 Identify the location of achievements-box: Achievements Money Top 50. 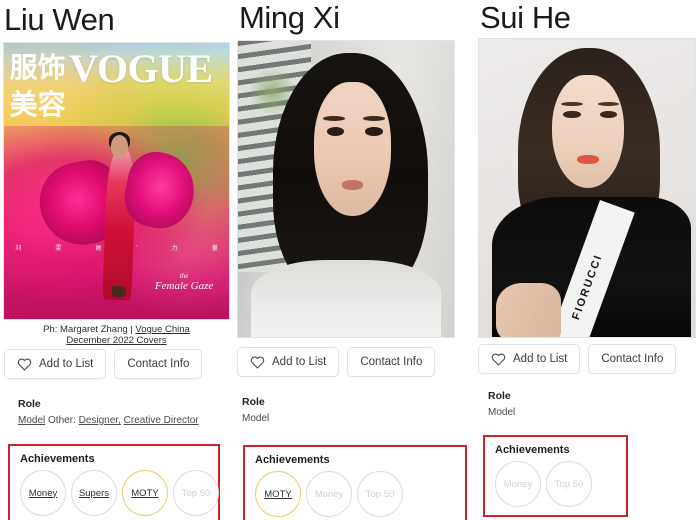
(555, 476).